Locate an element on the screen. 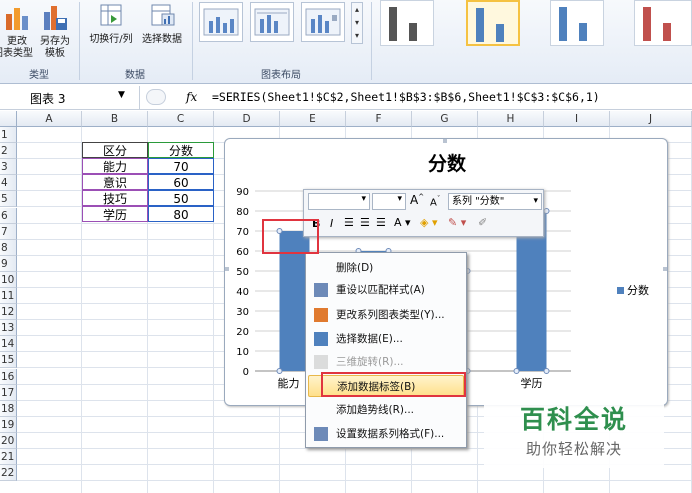  y-tick-label: 0 is located at coordinates (246, 372).